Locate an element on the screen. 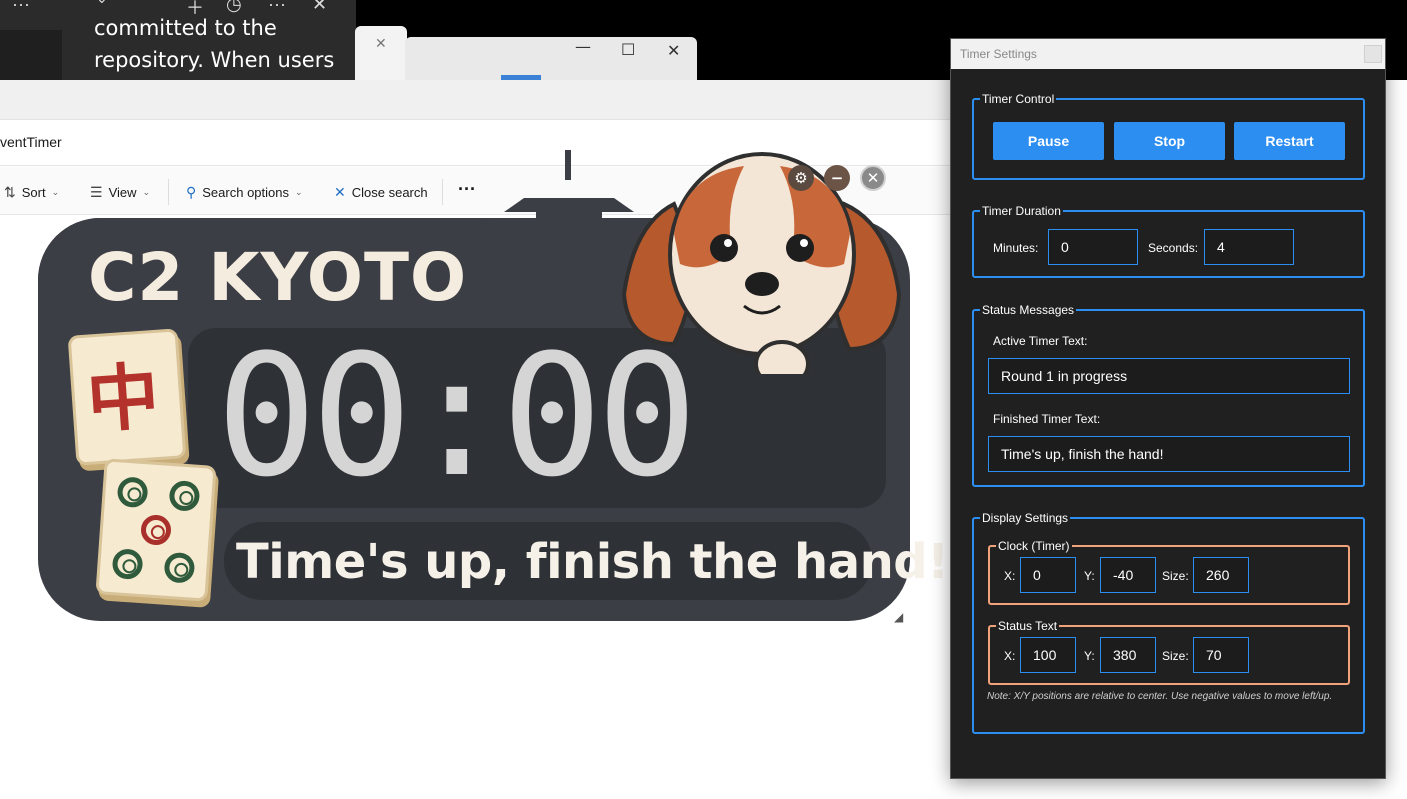 The width and height of the screenshot is (1407, 799). address-path: ventTimer is located at coordinates (31, 142).